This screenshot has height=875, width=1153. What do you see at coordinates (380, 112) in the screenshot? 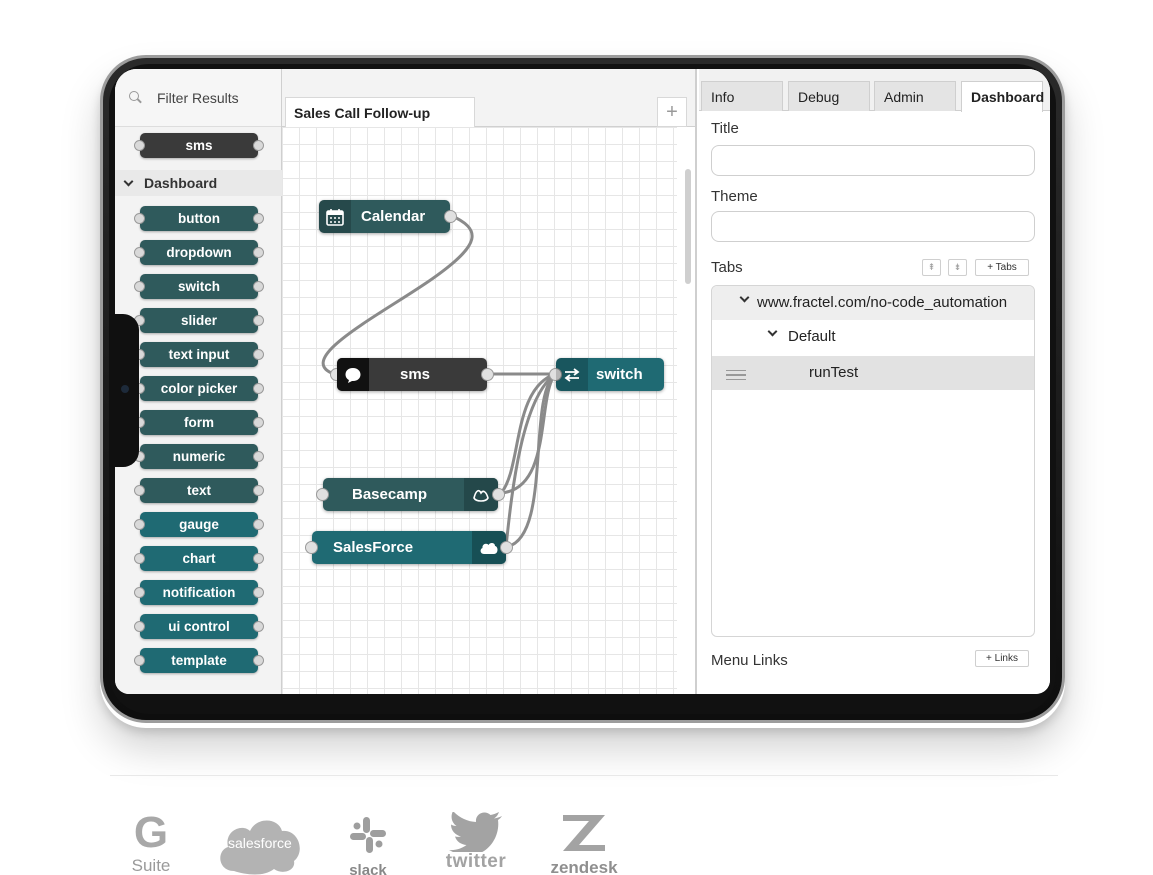
I see `tab-sales-call-follow-up: Sales Call Follow-up` at bounding box center [380, 112].